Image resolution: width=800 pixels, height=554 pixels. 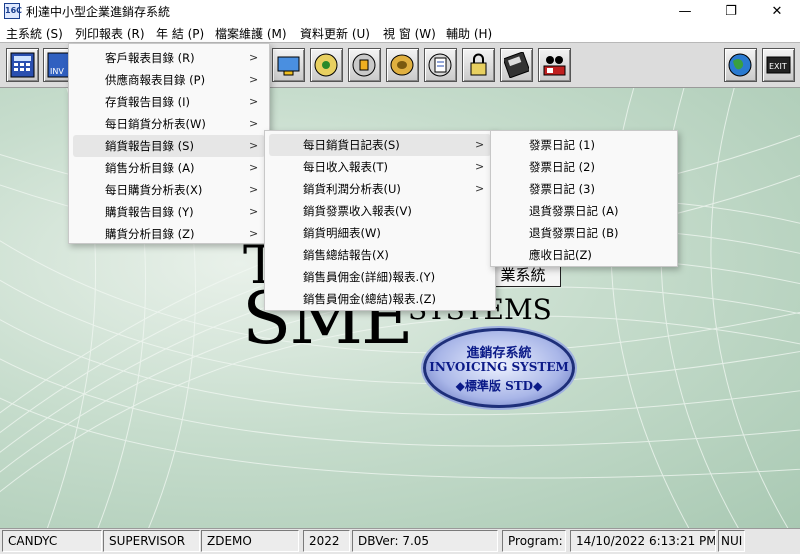 I want to click on menu-item-return-invoice-a: 退貨發票日記 (A), so click(x=584, y=211).